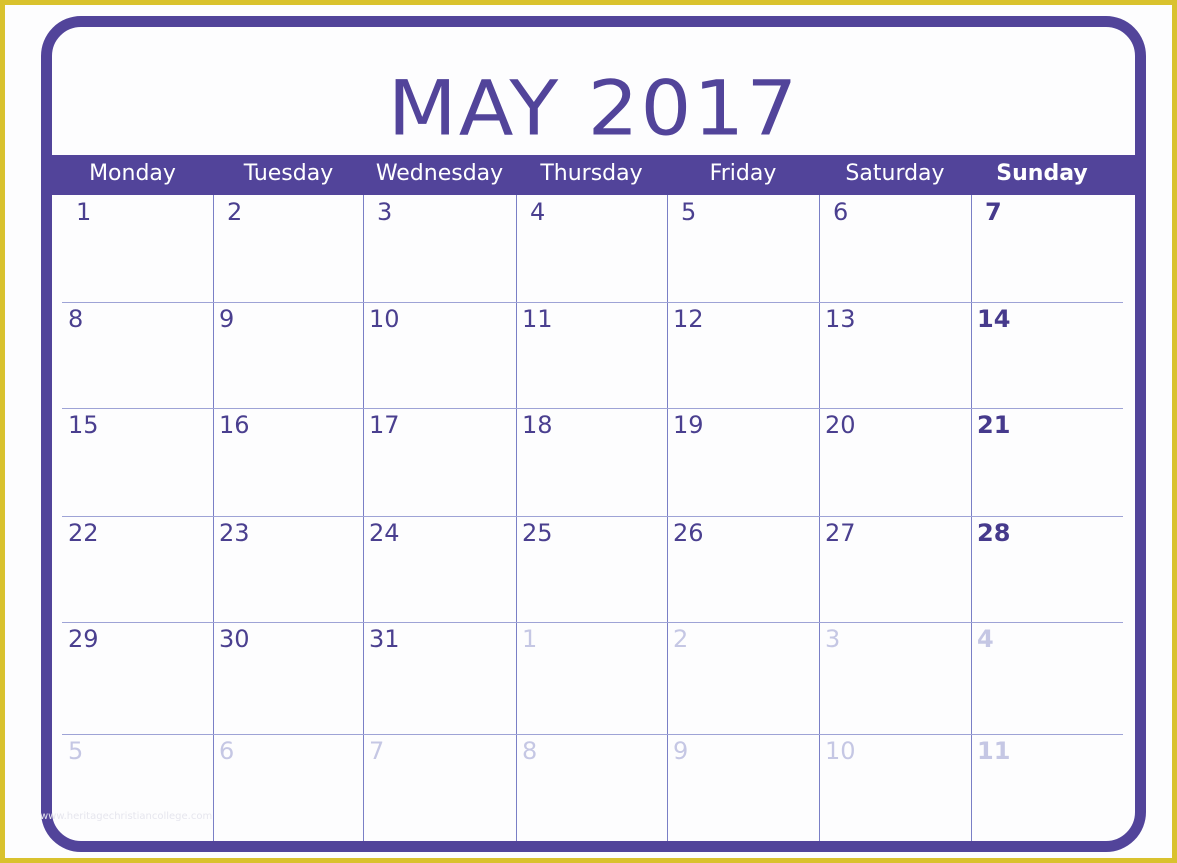 The width and height of the screenshot is (1177, 863). I want to click on weekday-monday: Monday, so click(132, 173).